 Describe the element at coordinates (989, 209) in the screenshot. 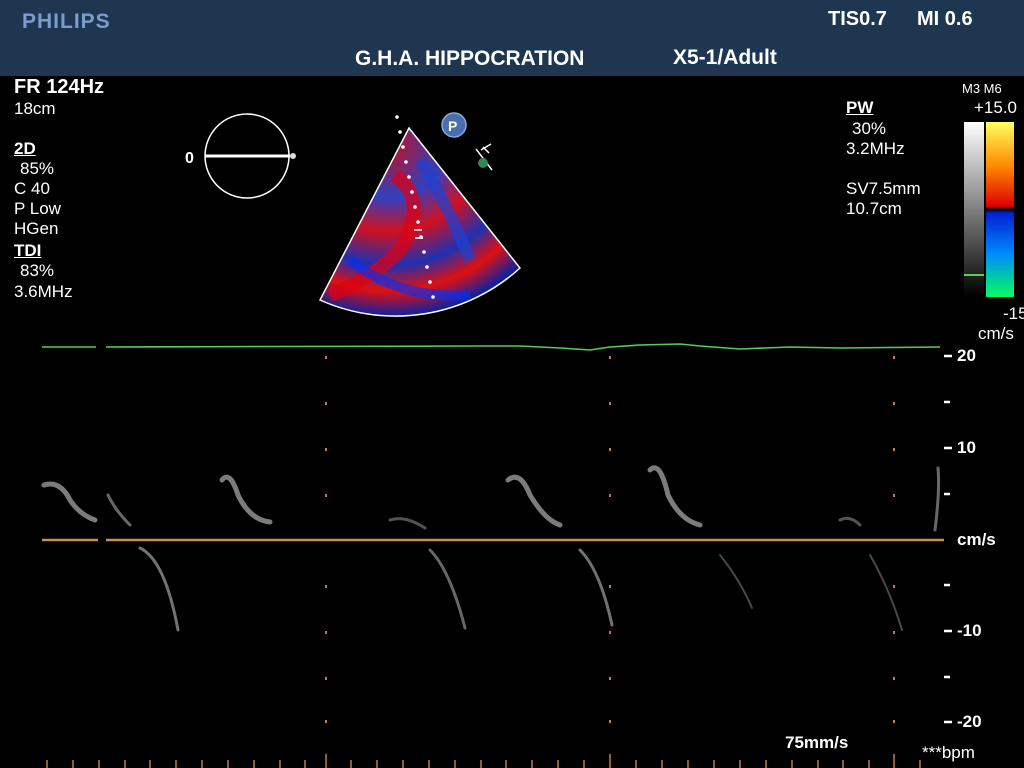

I see `color-velocity-bar` at that location.